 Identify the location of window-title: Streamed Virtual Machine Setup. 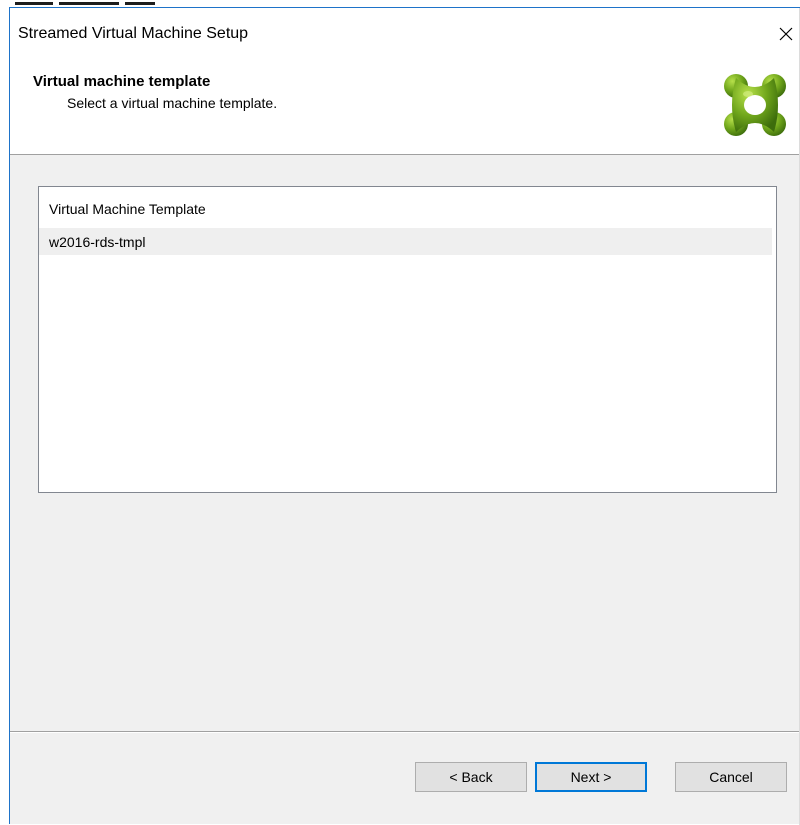
(133, 33).